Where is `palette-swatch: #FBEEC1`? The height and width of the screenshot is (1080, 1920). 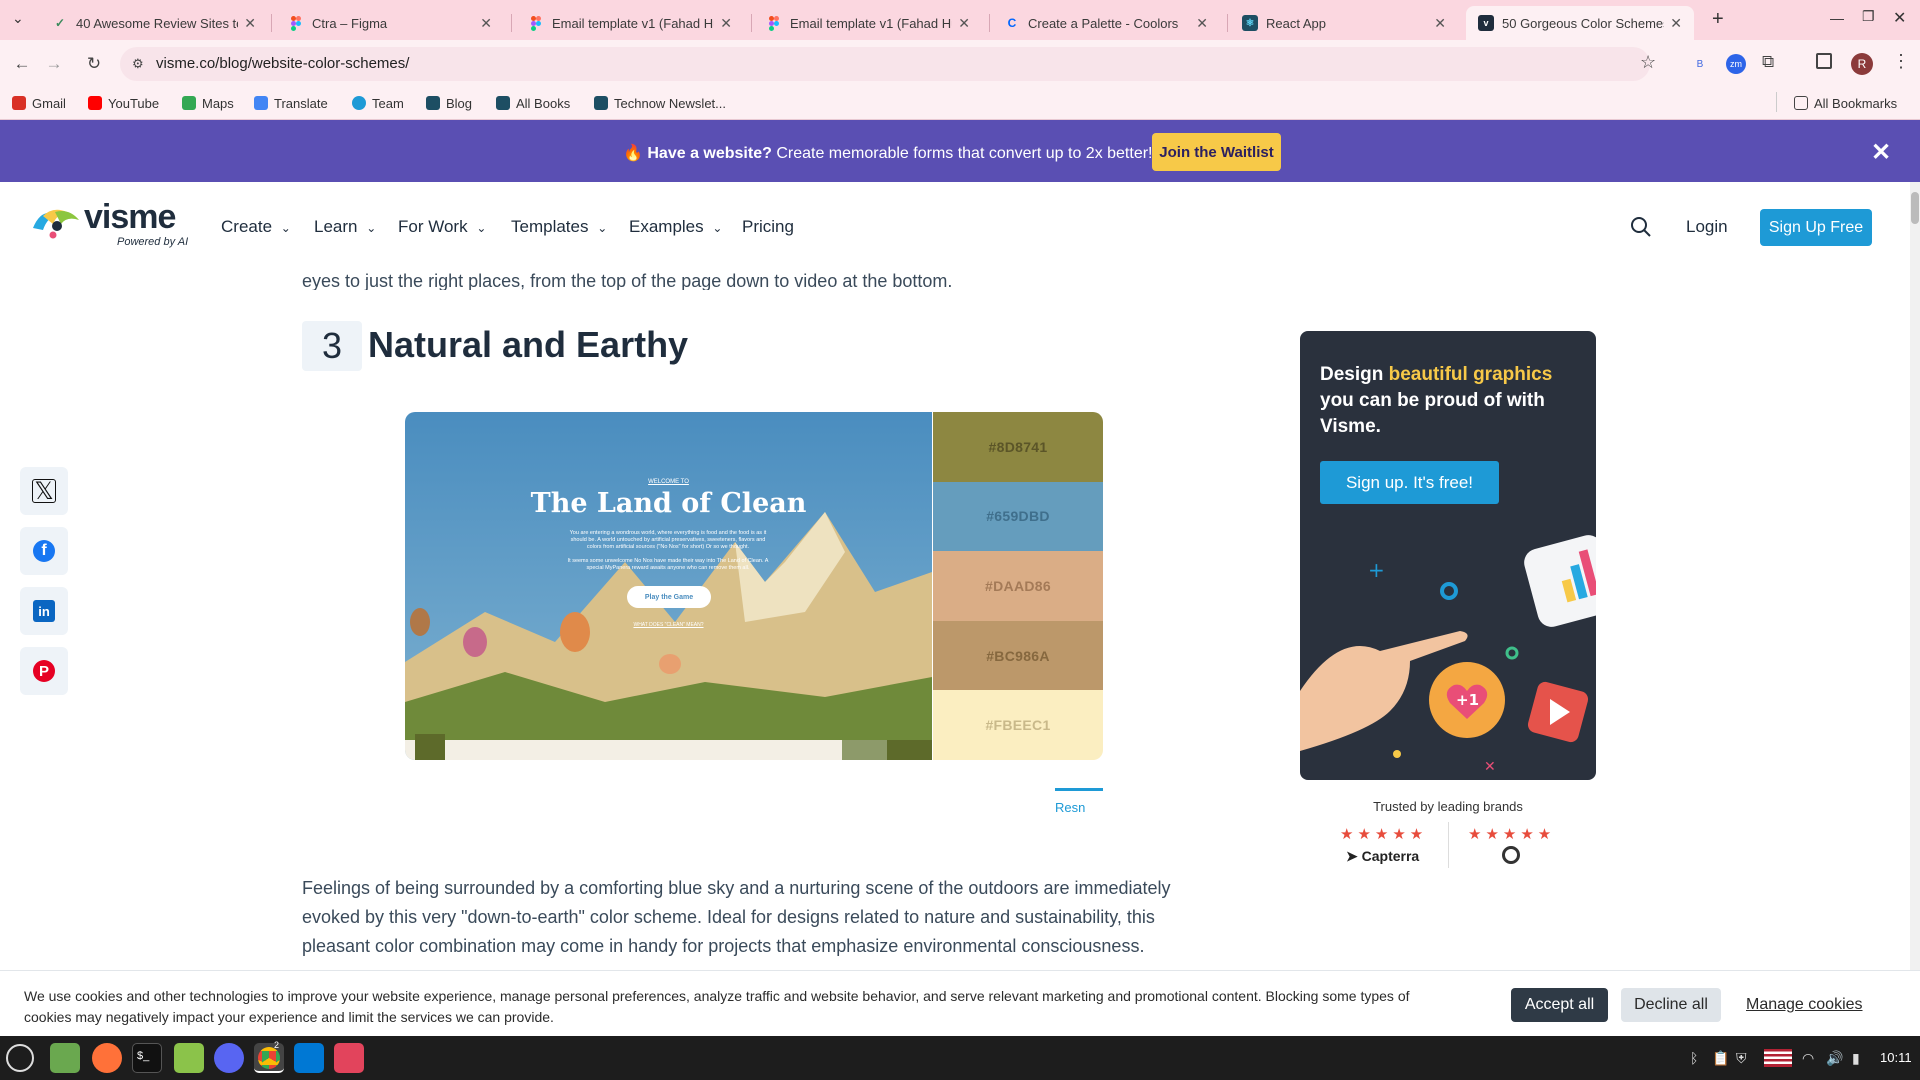
palette-swatch: #FBEEC1 is located at coordinates (1018, 725).